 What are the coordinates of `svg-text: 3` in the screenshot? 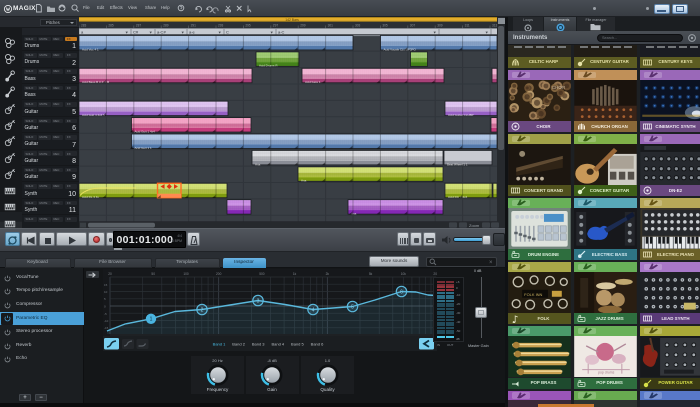 It's located at (258, 301).